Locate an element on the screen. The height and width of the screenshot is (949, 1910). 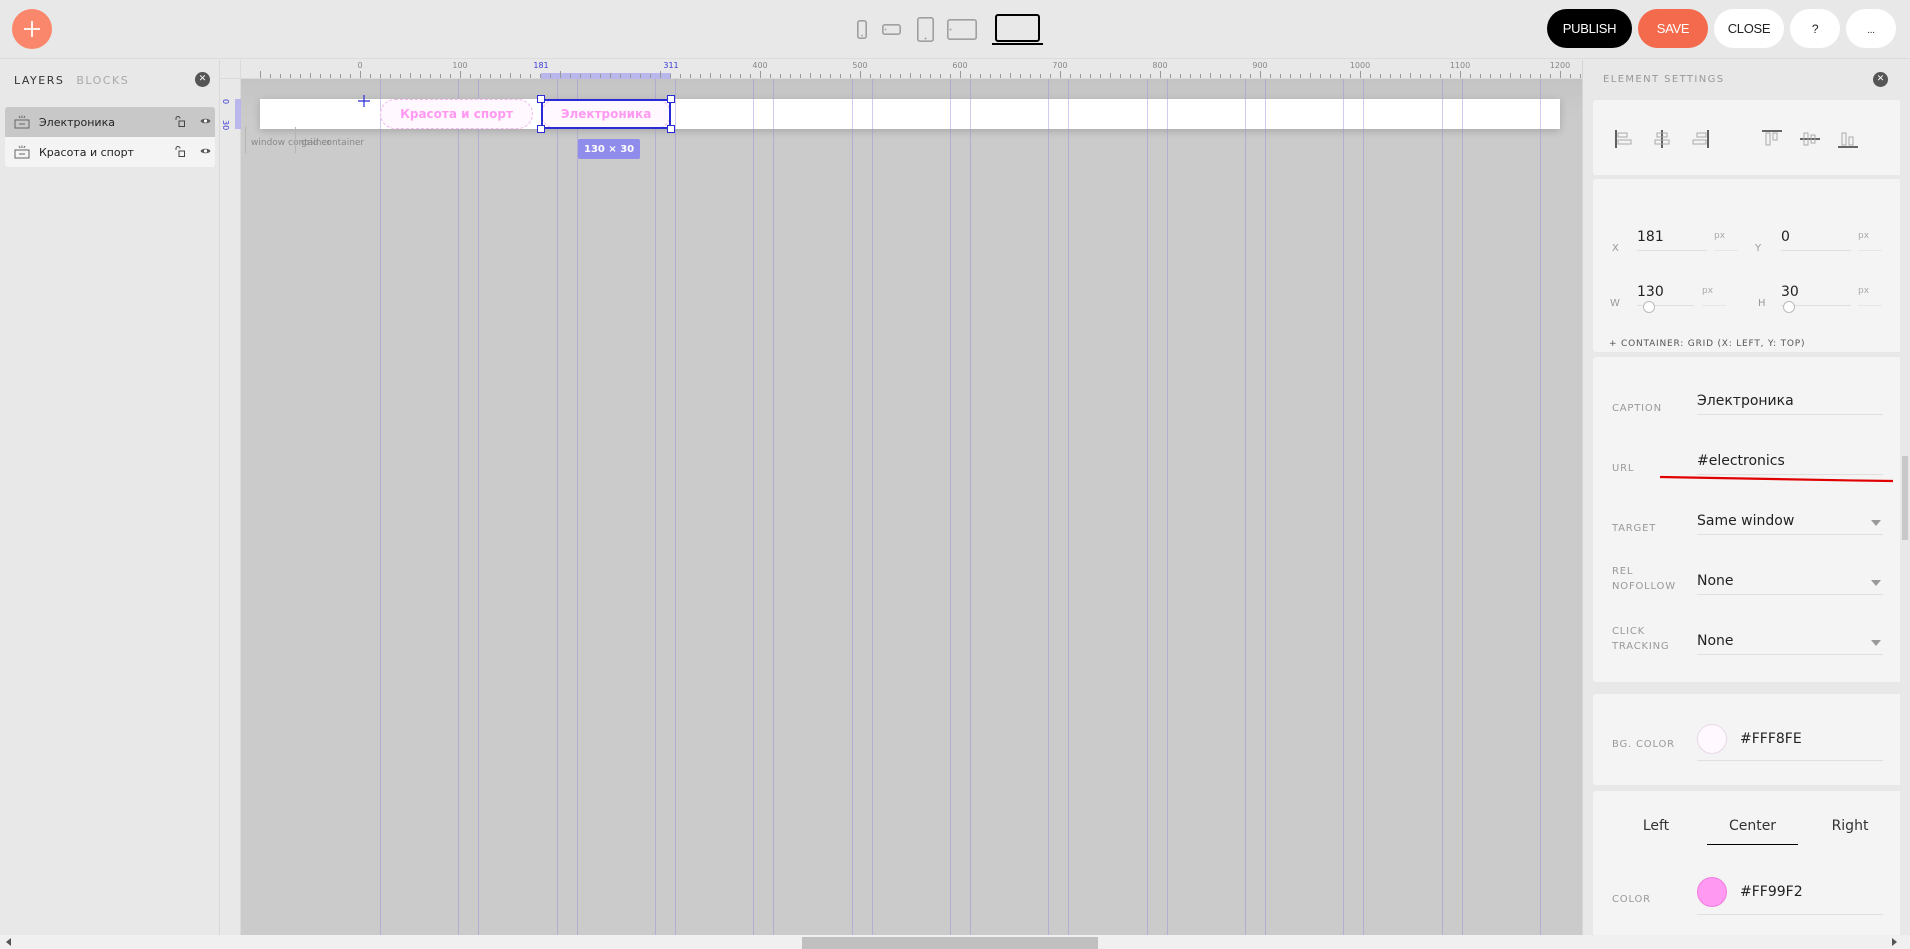
device-mobile-portrait is located at coordinates (862, 29).